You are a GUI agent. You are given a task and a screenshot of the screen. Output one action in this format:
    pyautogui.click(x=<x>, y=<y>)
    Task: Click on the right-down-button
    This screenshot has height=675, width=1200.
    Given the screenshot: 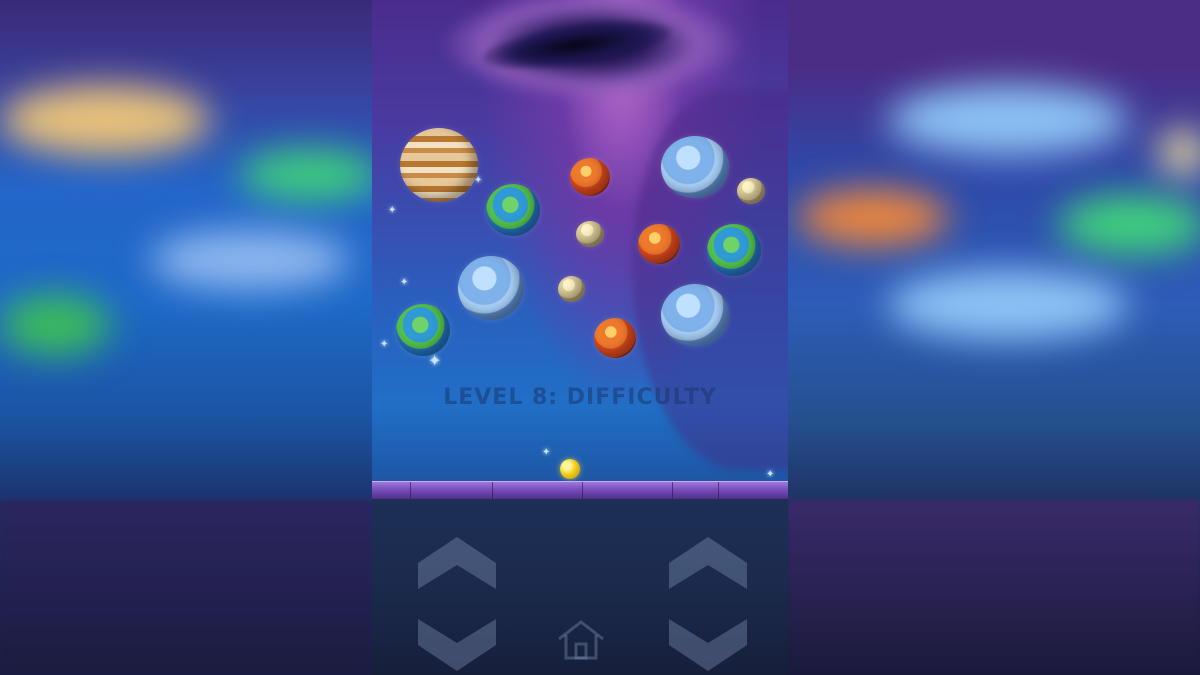 What is the action you would take?
    pyautogui.click(x=708, y=645)
    